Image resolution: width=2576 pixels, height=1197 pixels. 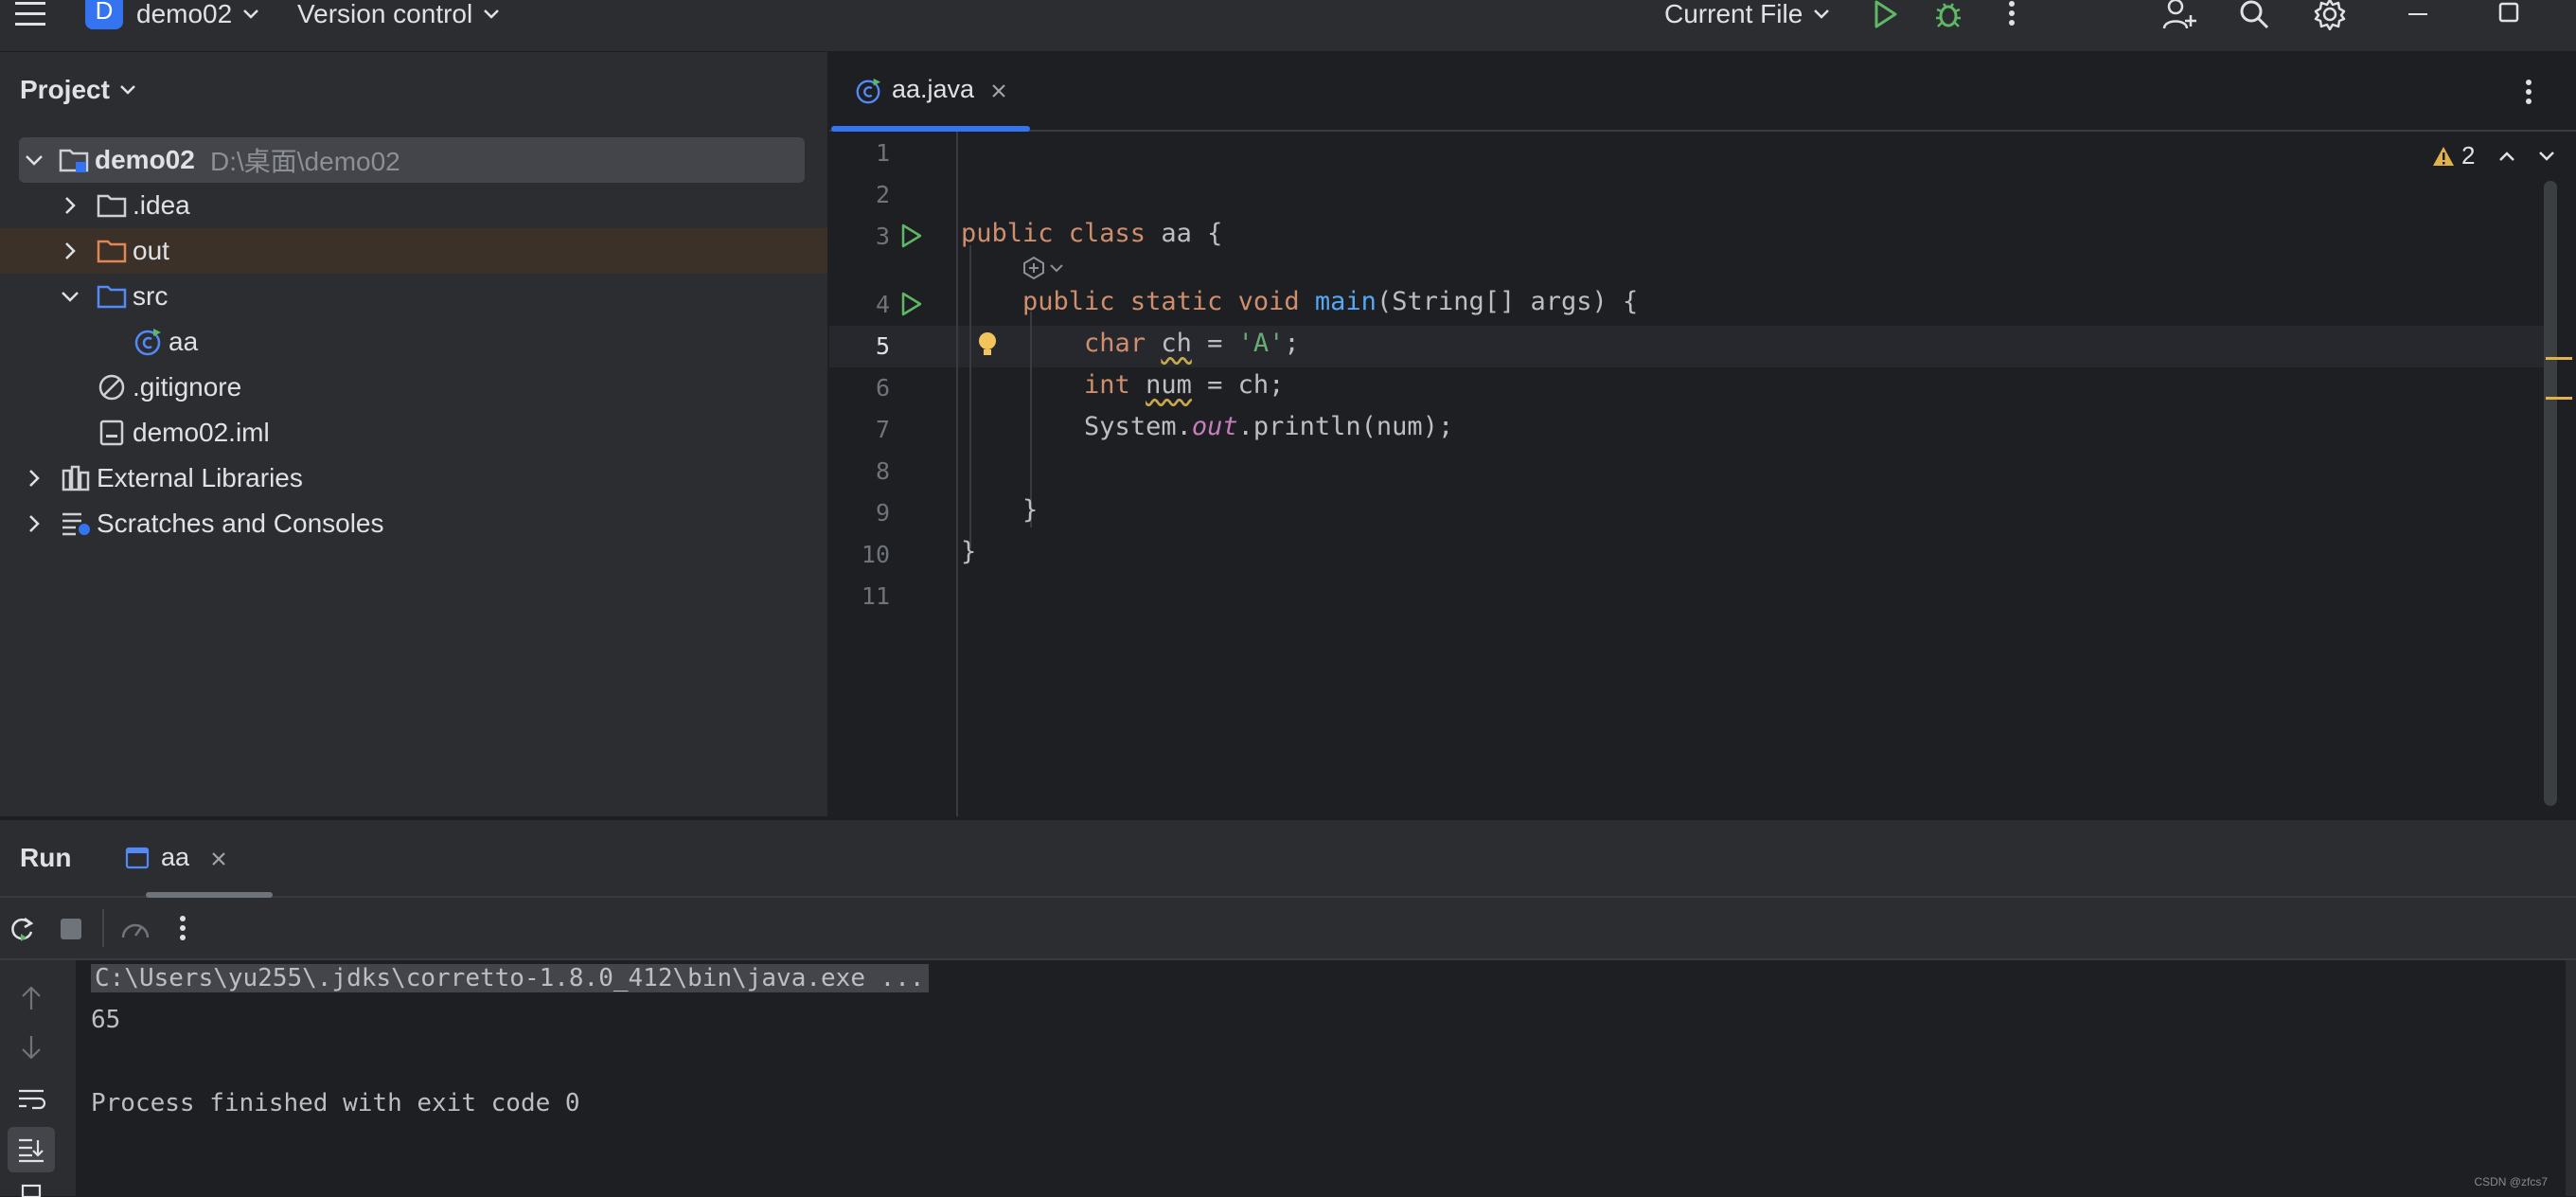 I want to click on editor-tab-bar: aa.java, so click(x=1703, y=92).